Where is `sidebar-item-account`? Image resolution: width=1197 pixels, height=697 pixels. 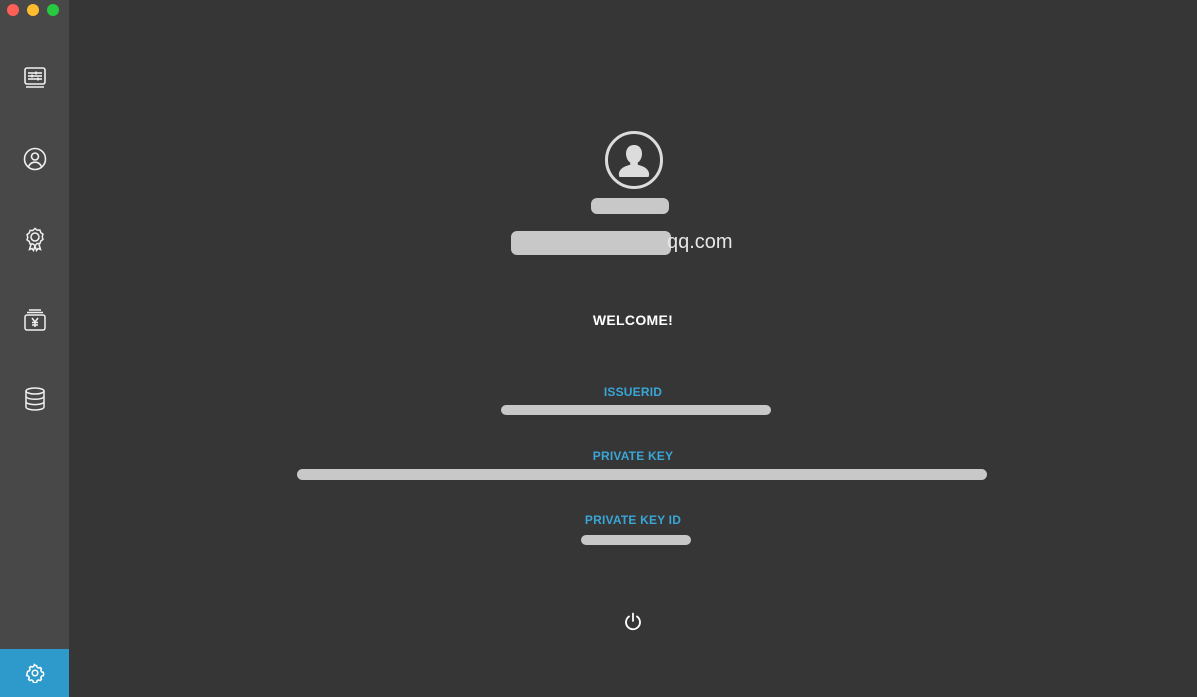 sidebar-item-account is located at coordinates (34, 159).